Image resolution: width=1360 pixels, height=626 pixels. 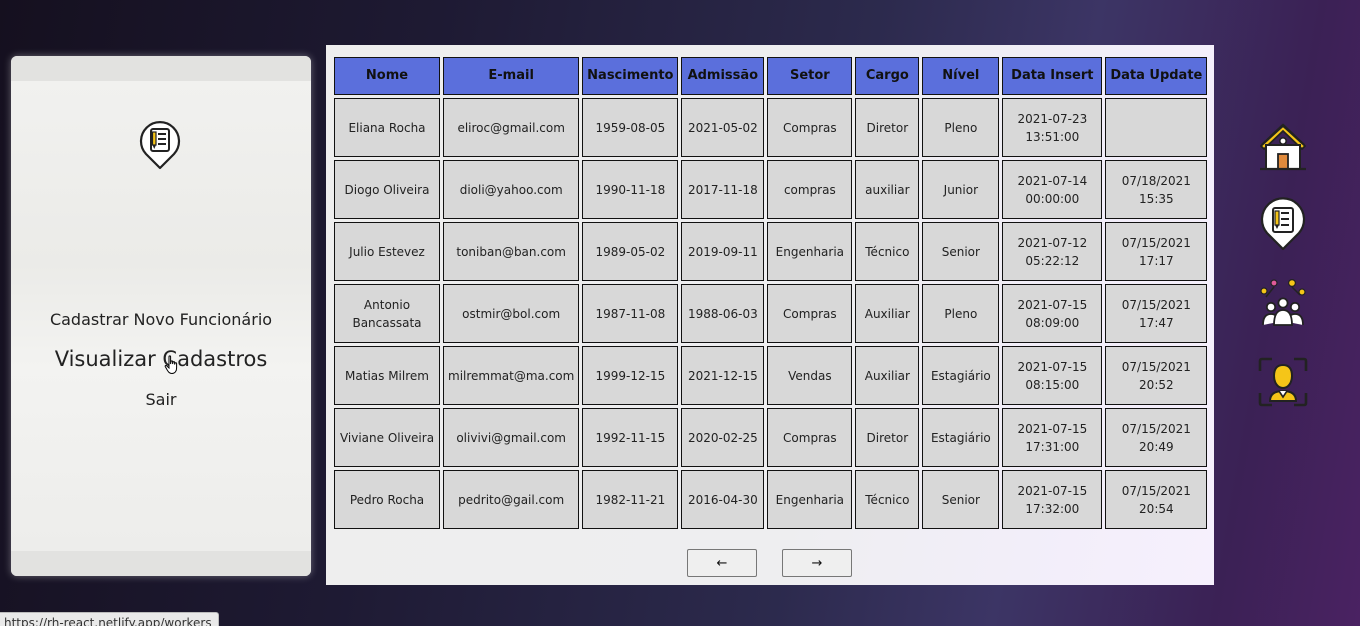 I want to click on cell-birth: 1987-11-08, so click(x=630, y=313).